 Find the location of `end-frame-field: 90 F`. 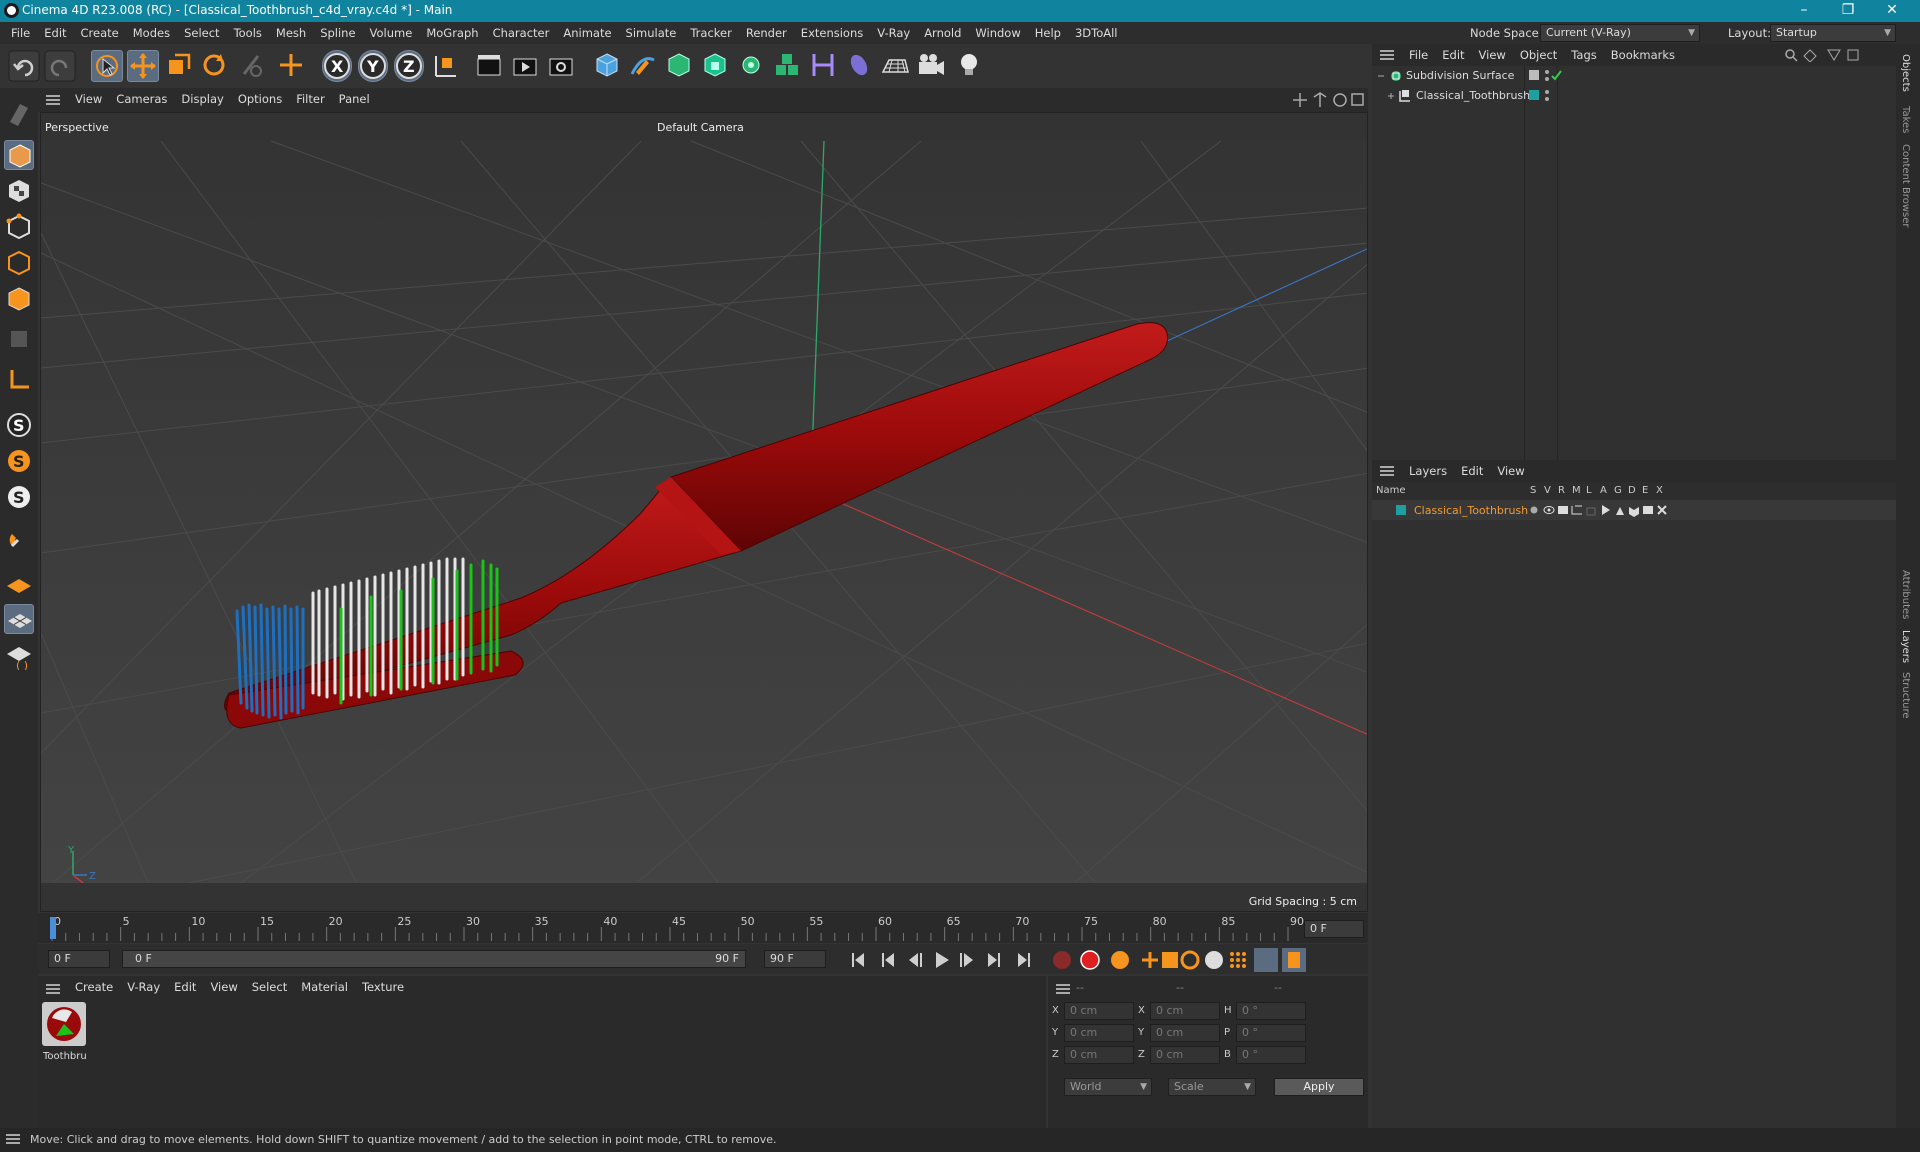

end-frame-field: 90 F is located at coordinates (795, 959).